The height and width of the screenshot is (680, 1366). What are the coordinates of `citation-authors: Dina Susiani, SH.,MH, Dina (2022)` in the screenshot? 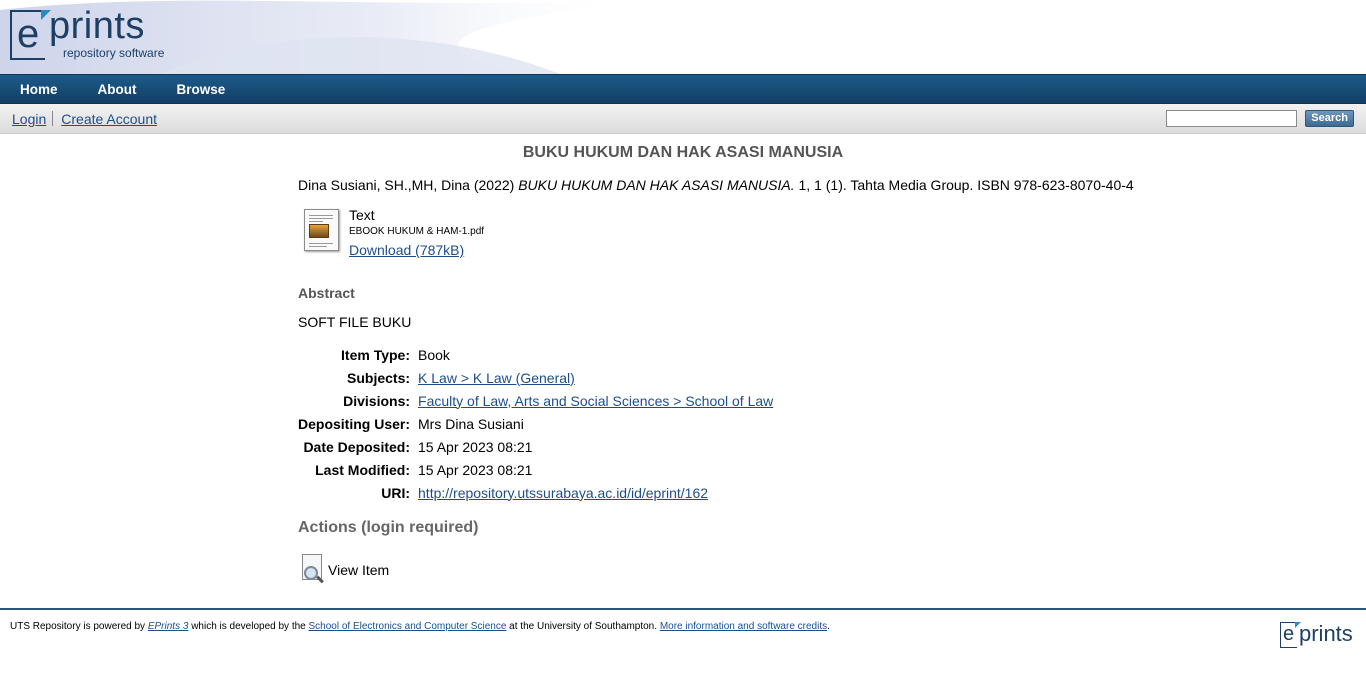 It's located at (406, 185).